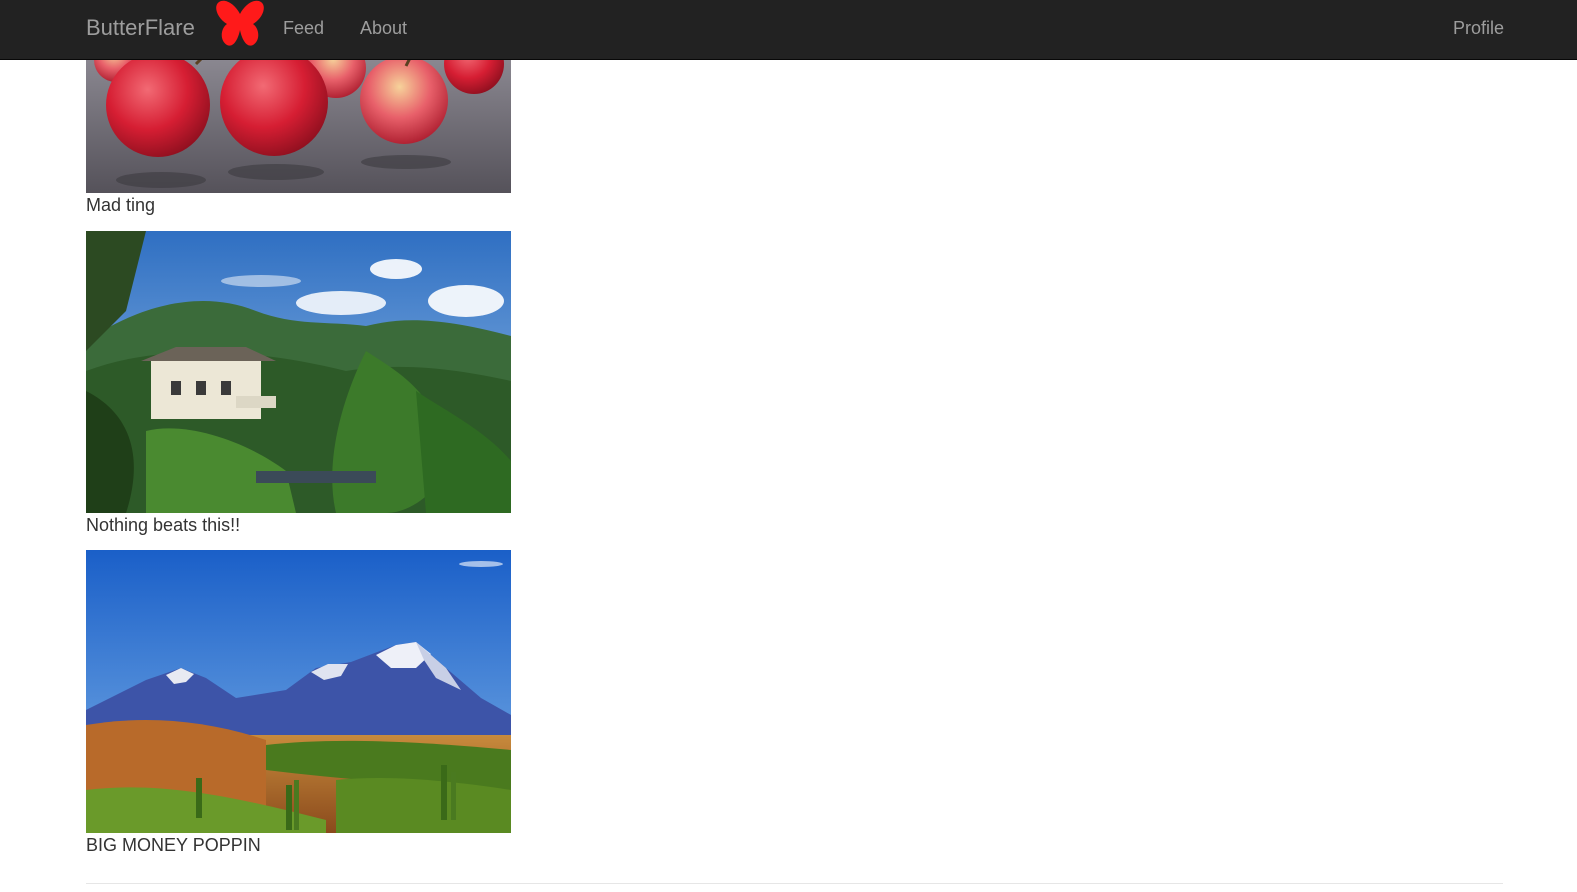  What do you see at coordinates (121, 205) in the screenshot?
I see `post-caption: Mad ting` at bounding box center [121, 205].